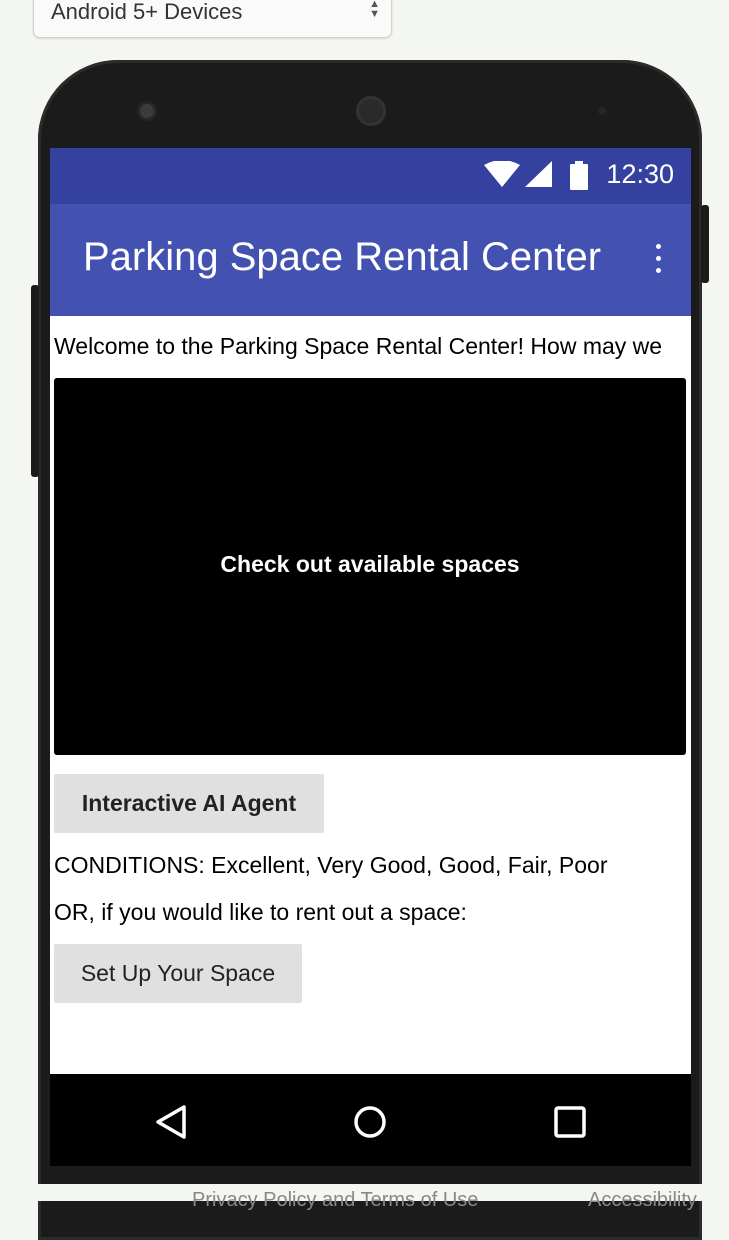 This screenshot has height=1240, width=729. I want to click on more-vert-icon, so click(658, 262).